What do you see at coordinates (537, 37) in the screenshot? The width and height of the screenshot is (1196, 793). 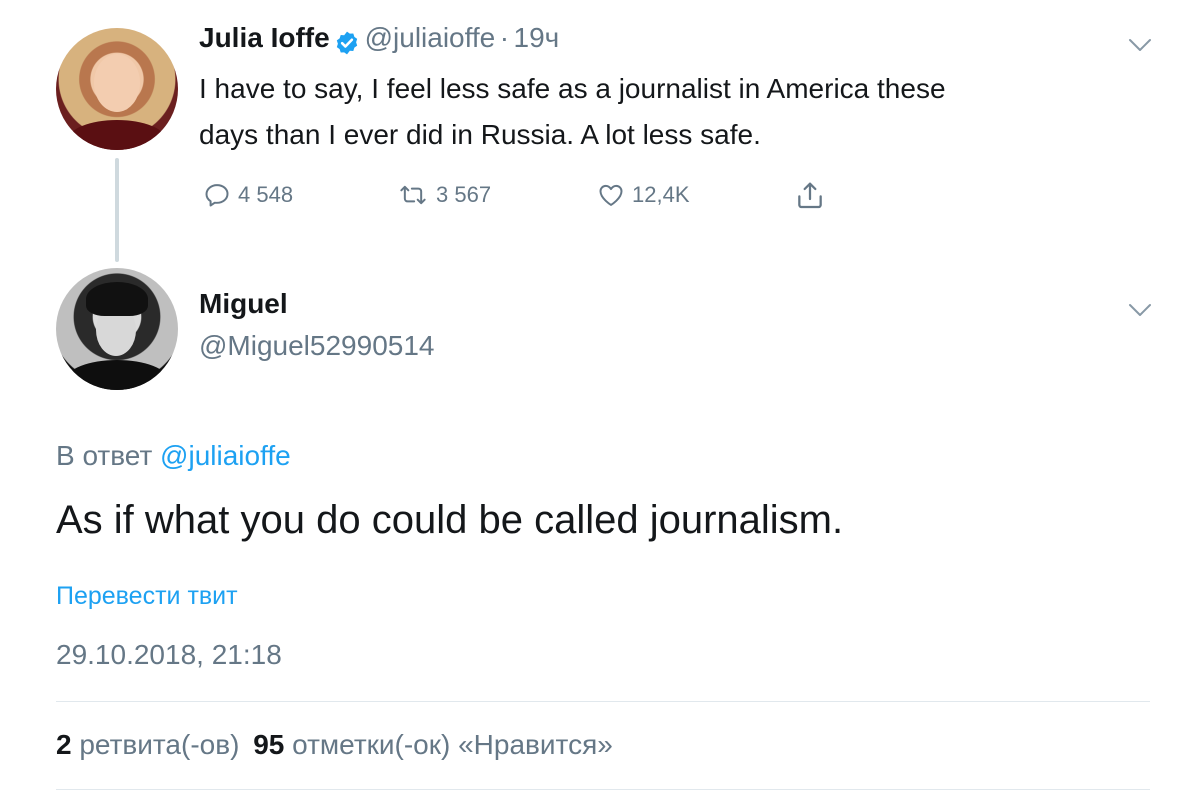 I see `tweet-time-ago: 19ч` at bounding box center [537, 37].